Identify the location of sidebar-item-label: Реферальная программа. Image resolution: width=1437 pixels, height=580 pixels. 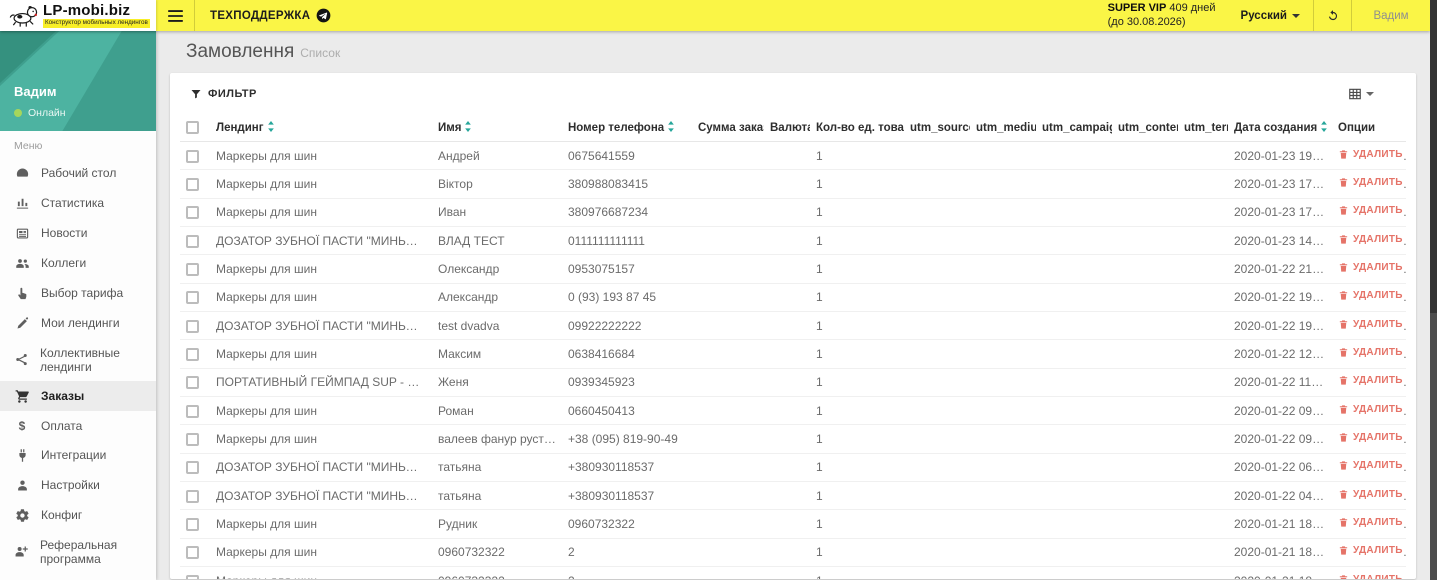
(79, 551).